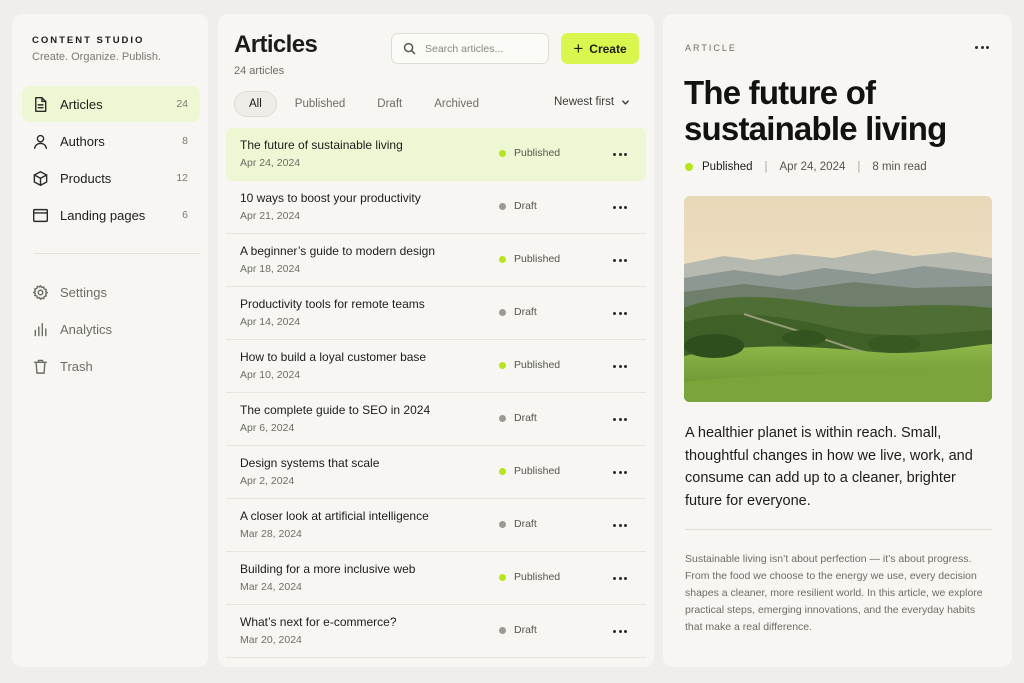 The width and height of the screenshot is (1024, 683). I want to click on sidebar-item-analytics: Analytics, so click(111, 329).